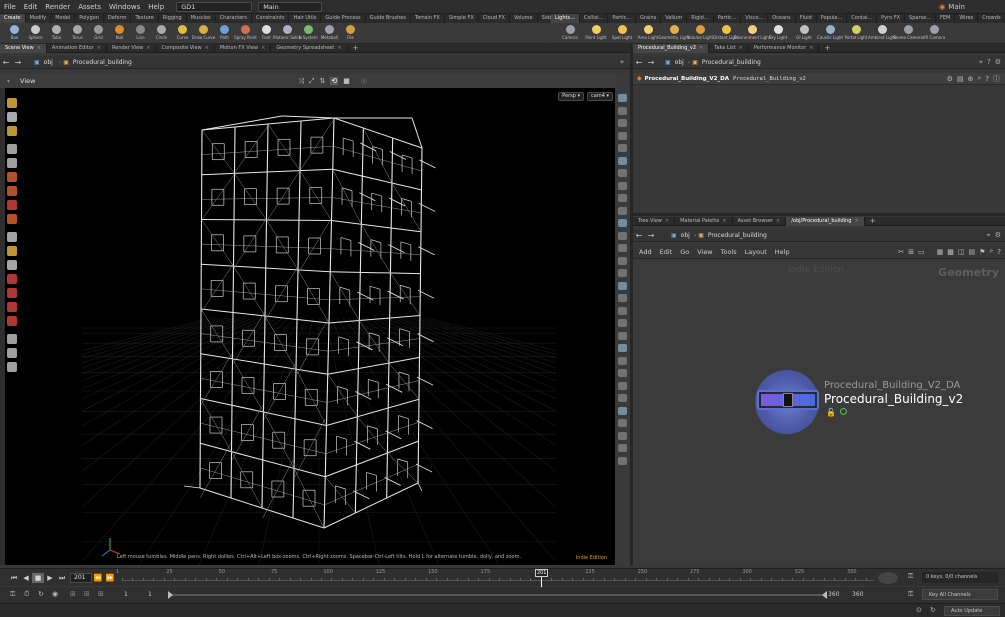  Describe the element at coordinates (140, 33) in the screenshot. I see `shelf-tool-line: Line` at that location.